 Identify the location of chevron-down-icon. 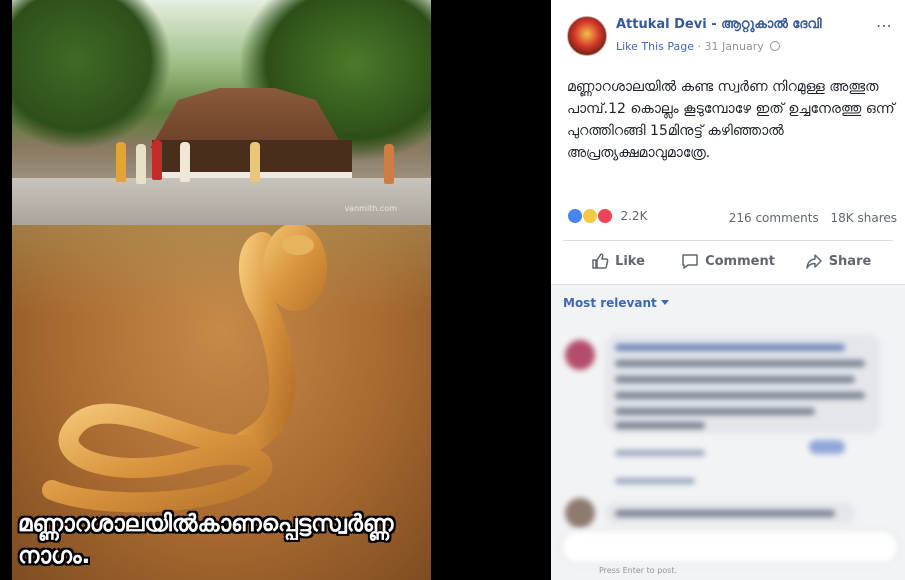
(664, 302).